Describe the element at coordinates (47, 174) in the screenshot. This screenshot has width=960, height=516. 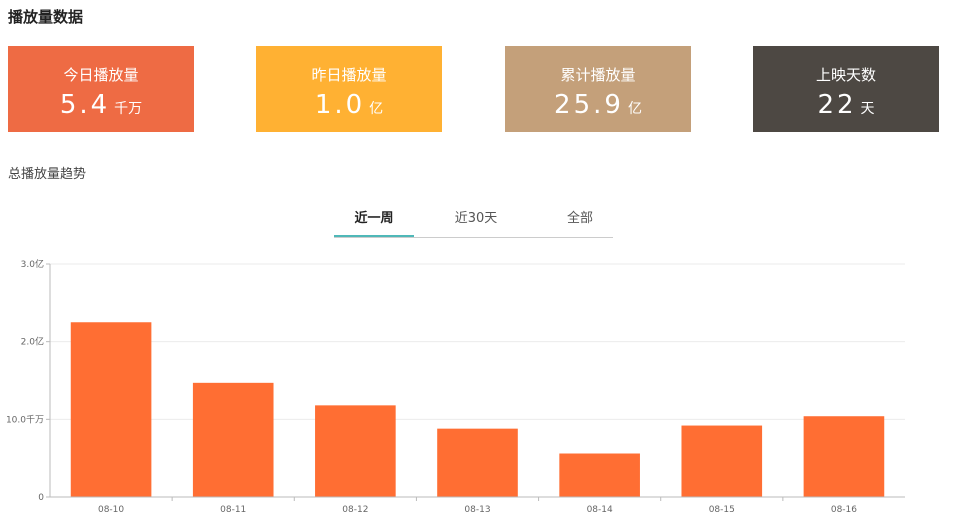
I see `trend-title: 总播放量趋势` at that location.